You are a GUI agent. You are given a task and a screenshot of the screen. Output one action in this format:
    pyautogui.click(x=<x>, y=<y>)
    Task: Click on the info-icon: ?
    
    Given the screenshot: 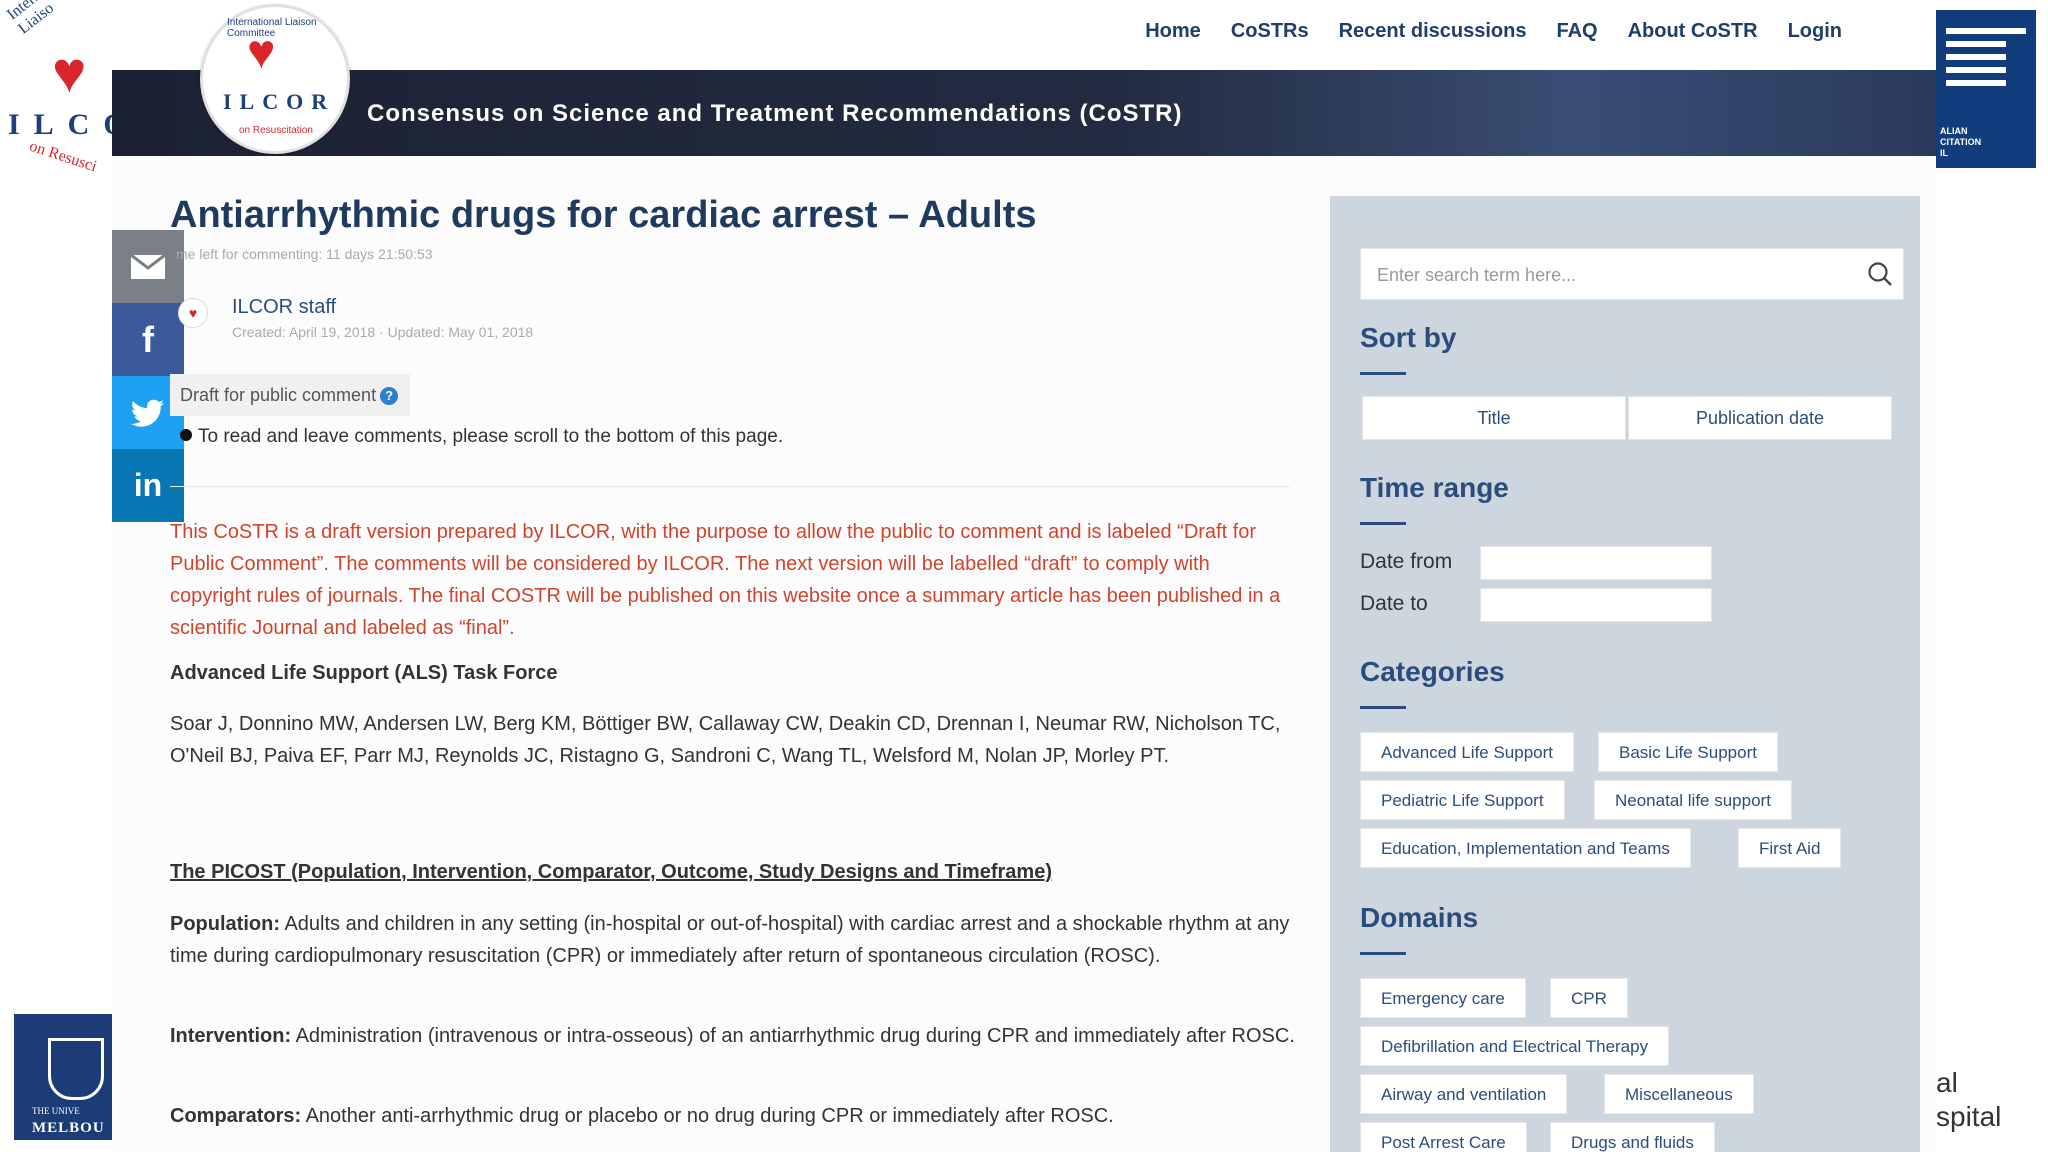 What is the action you would take?
    pyautogui.click(x=389, y=396)
    